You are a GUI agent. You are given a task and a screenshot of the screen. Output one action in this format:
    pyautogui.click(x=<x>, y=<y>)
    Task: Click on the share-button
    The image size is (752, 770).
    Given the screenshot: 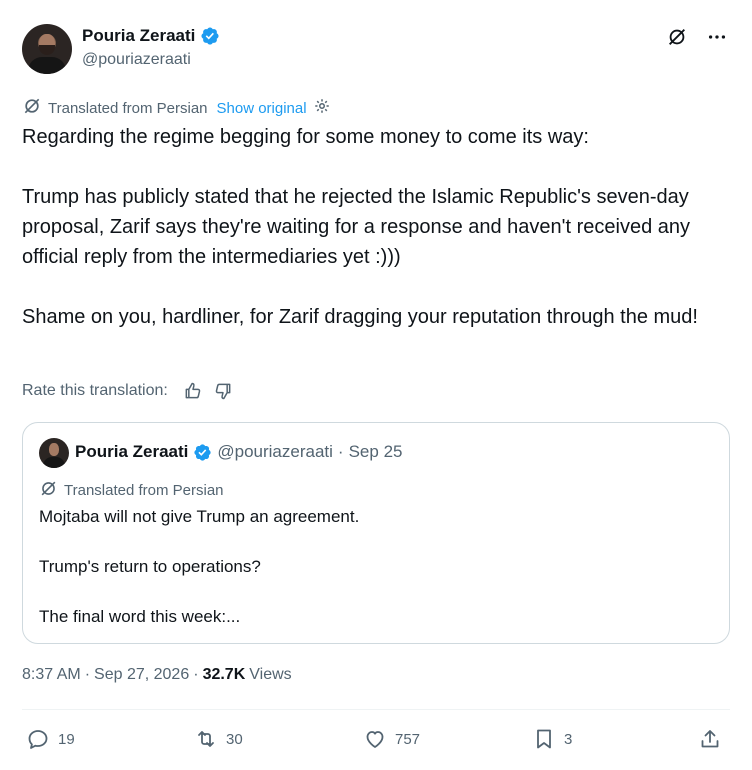 What is the action you would take?
    pyautogui.click(x=710, y=739)
    